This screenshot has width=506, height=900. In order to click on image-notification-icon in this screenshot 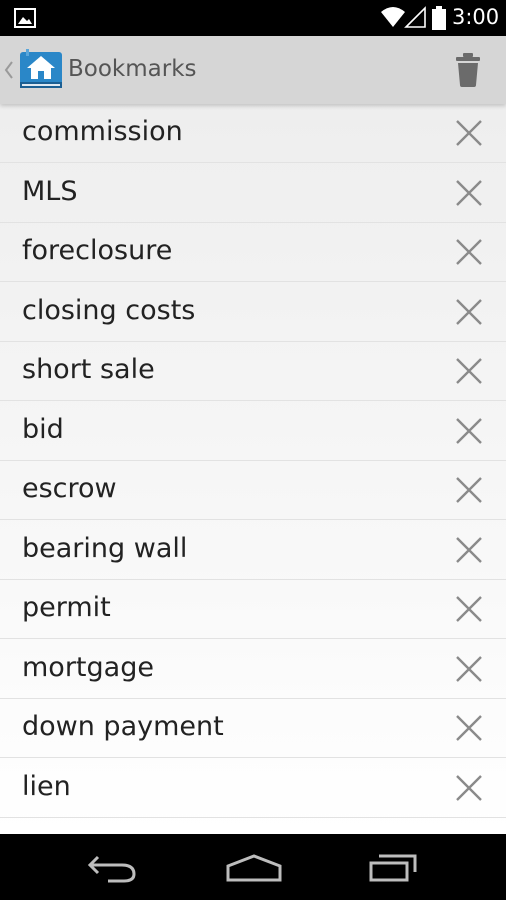, I will do `click(25, 20)`.